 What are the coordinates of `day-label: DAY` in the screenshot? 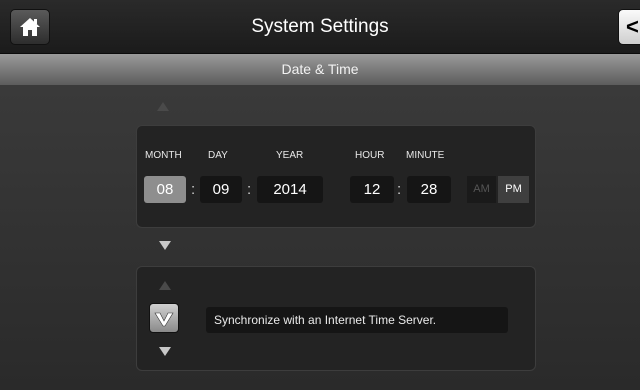 It's located at (218, 155).